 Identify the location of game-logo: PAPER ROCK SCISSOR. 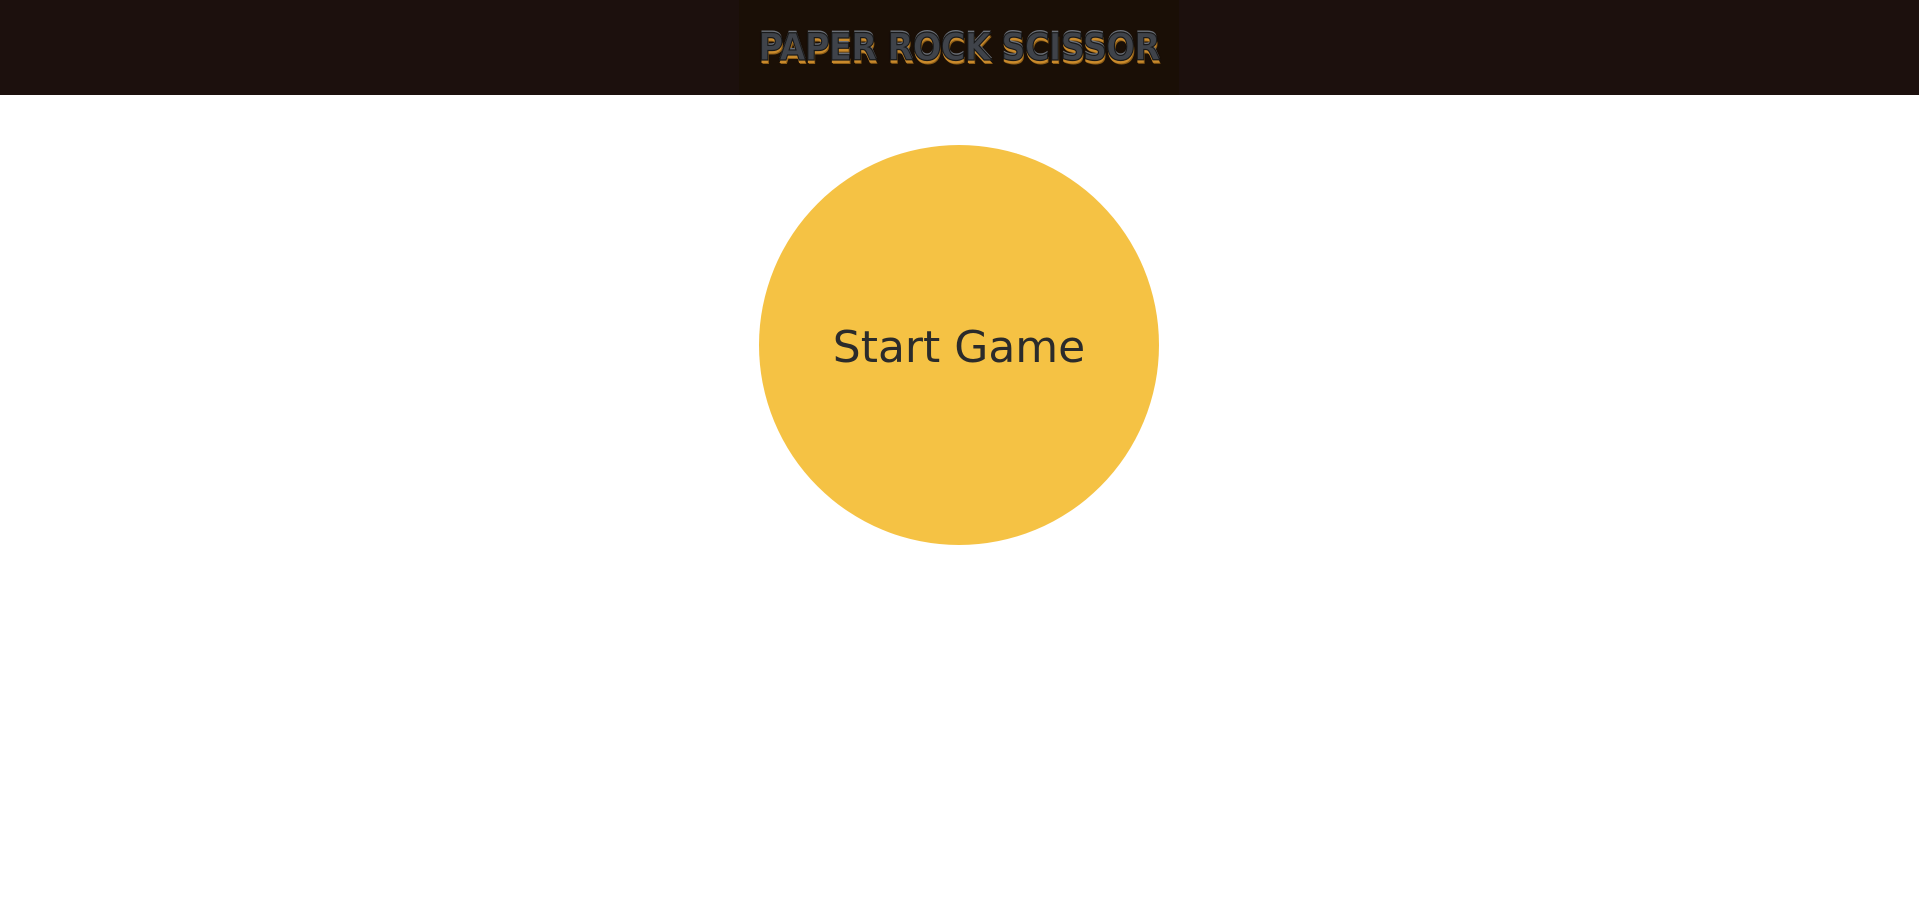
(959, 47).